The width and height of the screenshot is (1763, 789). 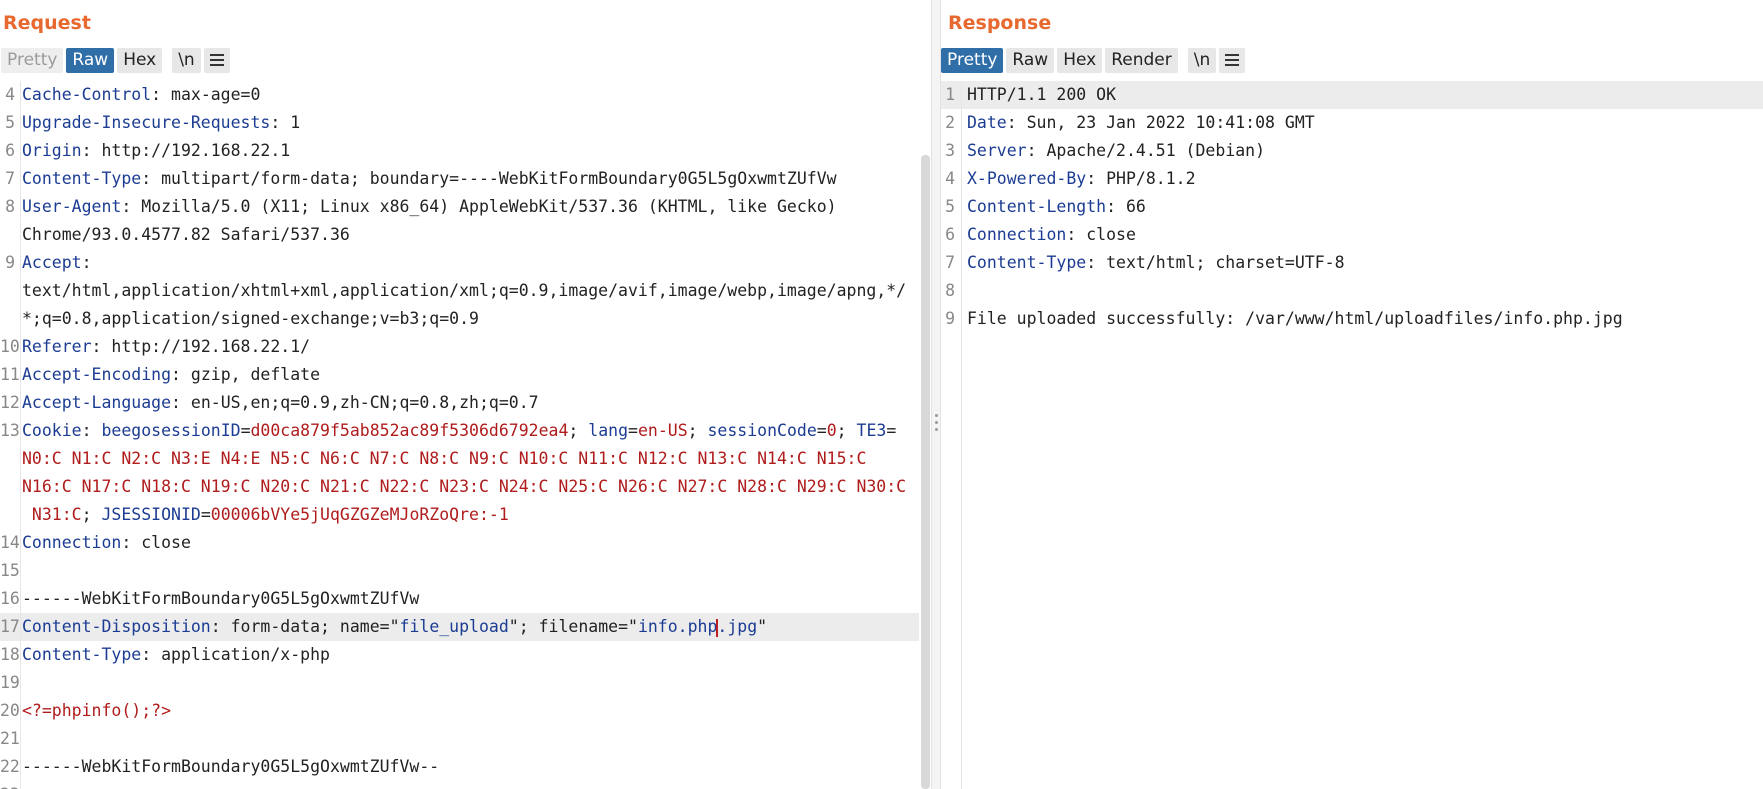 What do you see at coordinates (57, 346) in the screenshot?
I see `header-name: Referer` at bounding box center [57, 346].